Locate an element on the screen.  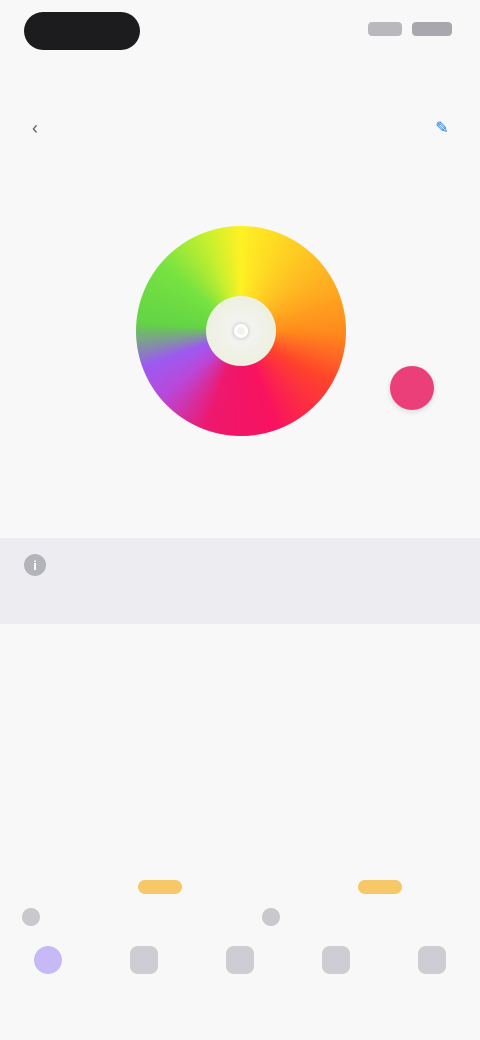
back-icon: ‹ is located at coordinates (35, 128).